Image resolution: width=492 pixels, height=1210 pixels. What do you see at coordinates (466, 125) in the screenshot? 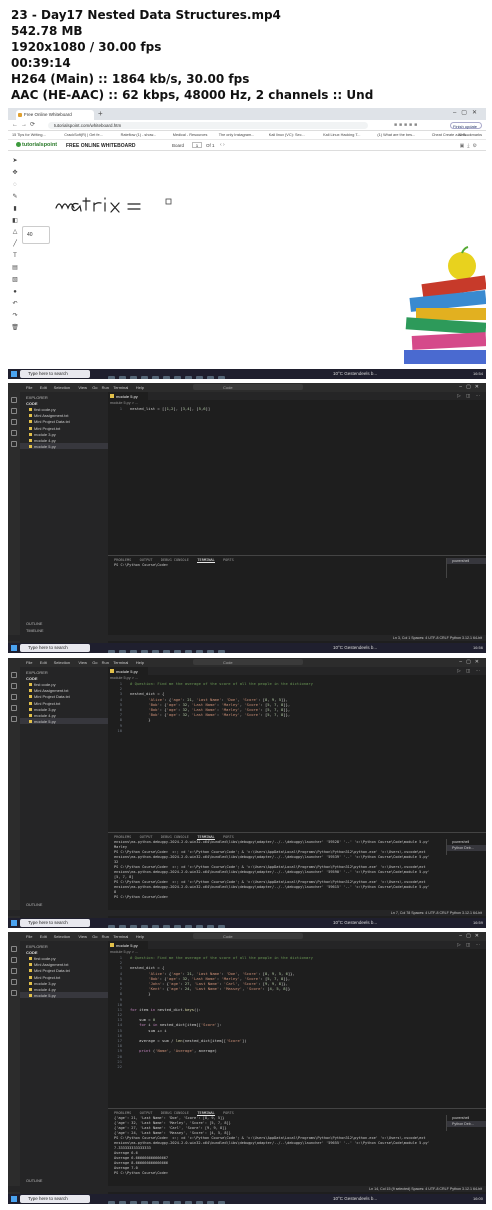
I see `finish-update-button: Finish update` at bounding box center [466, 125].